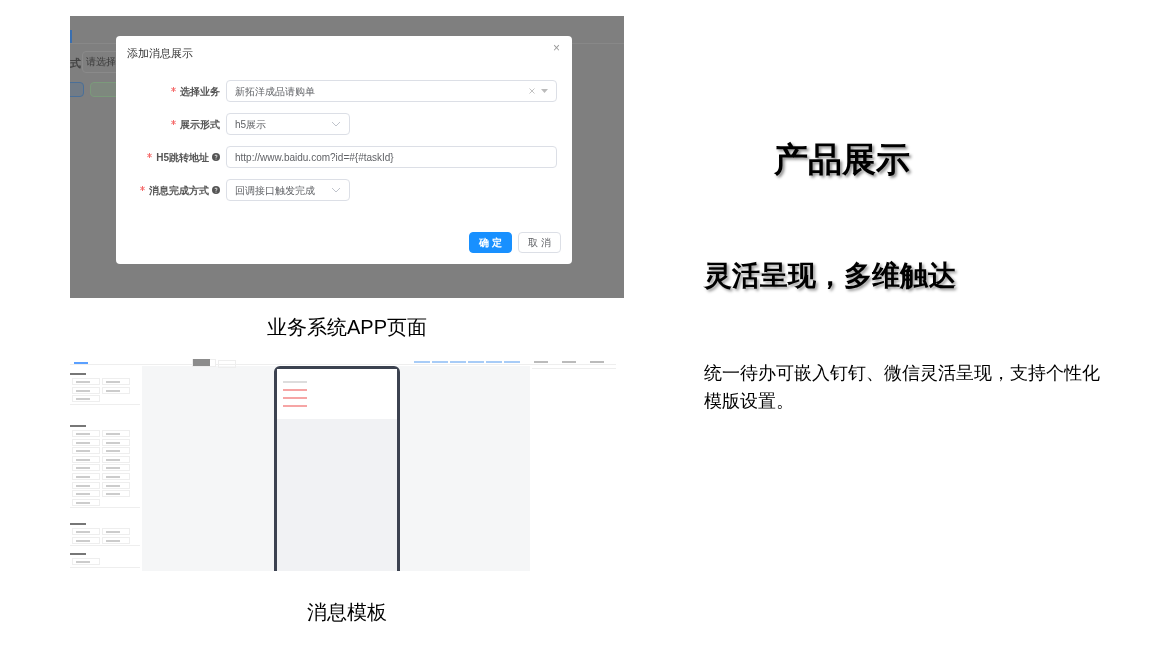 This screenshot has width=1164, height=651. What do you see at coordinates (200, 91) in the screenshot?
I see `field-label: 选择业务` at bounding box center [200, 91].